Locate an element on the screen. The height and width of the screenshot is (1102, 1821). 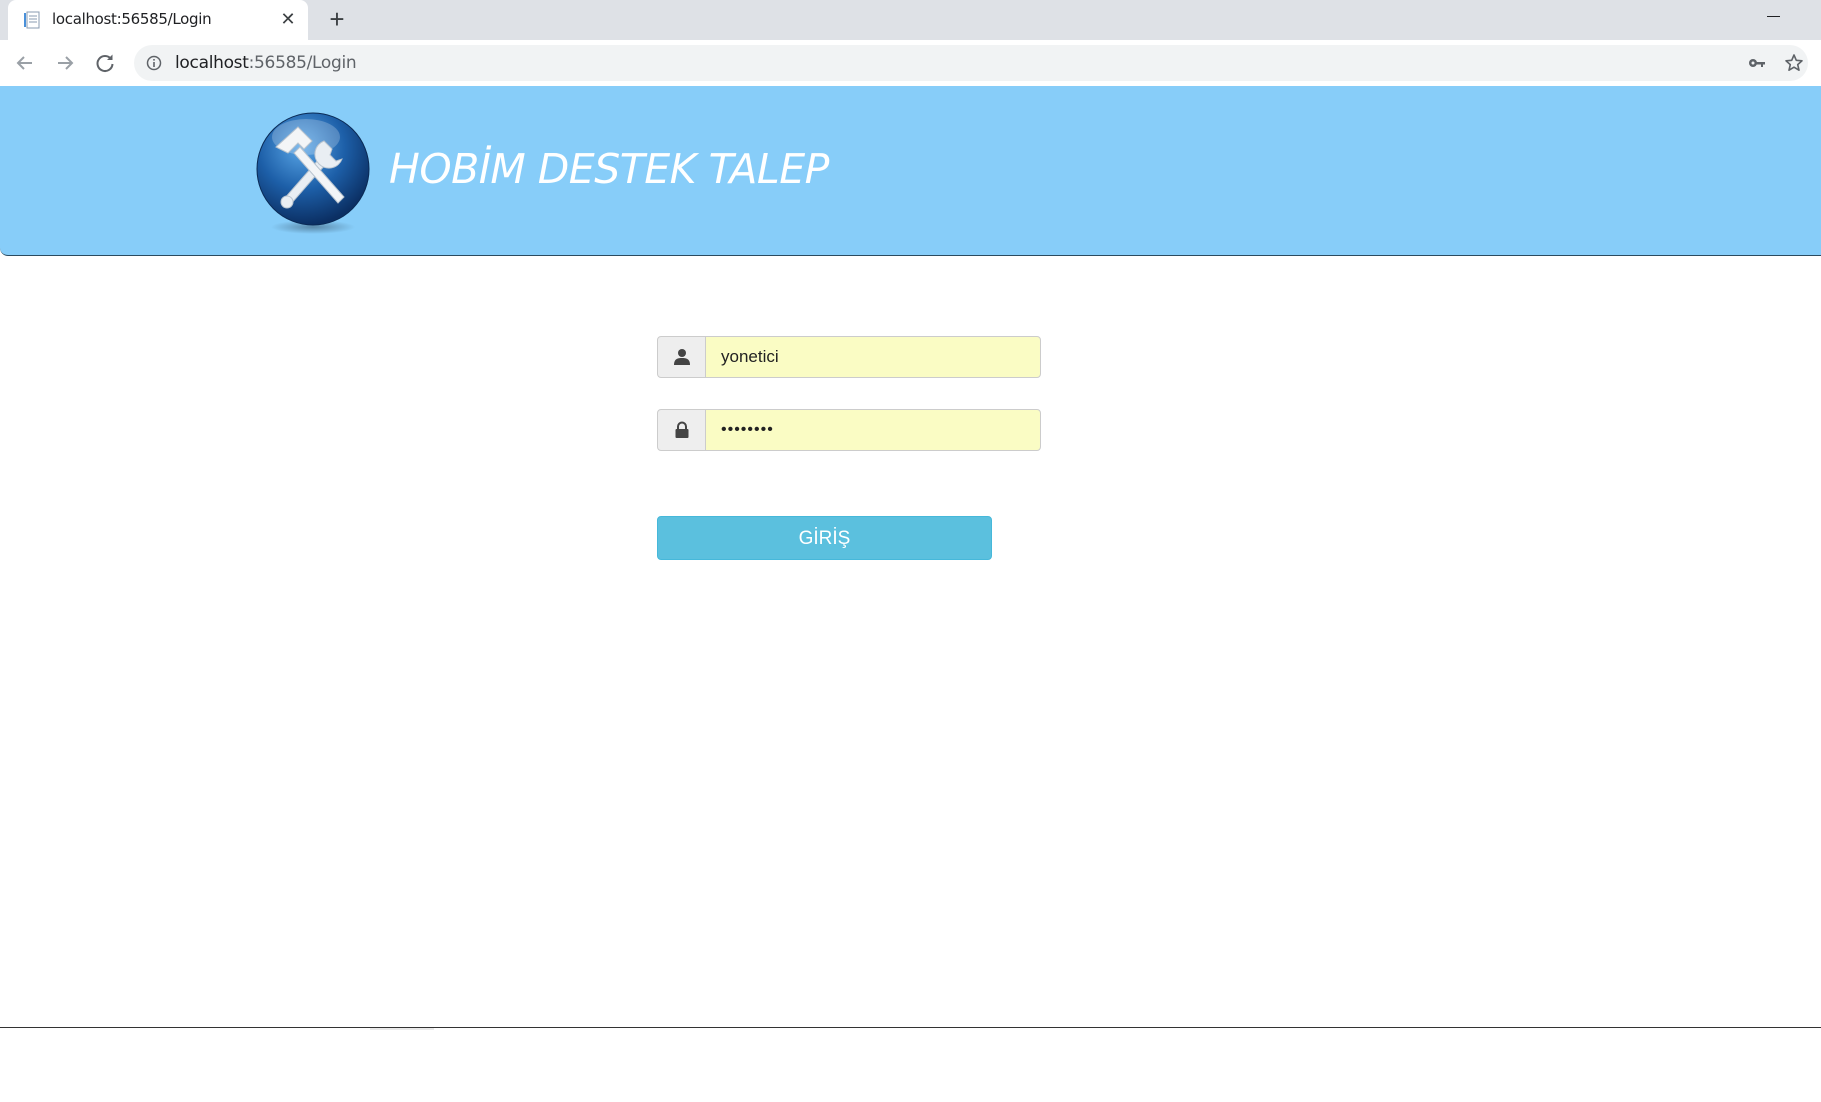
password-addon is located at coordinates (681, 430).